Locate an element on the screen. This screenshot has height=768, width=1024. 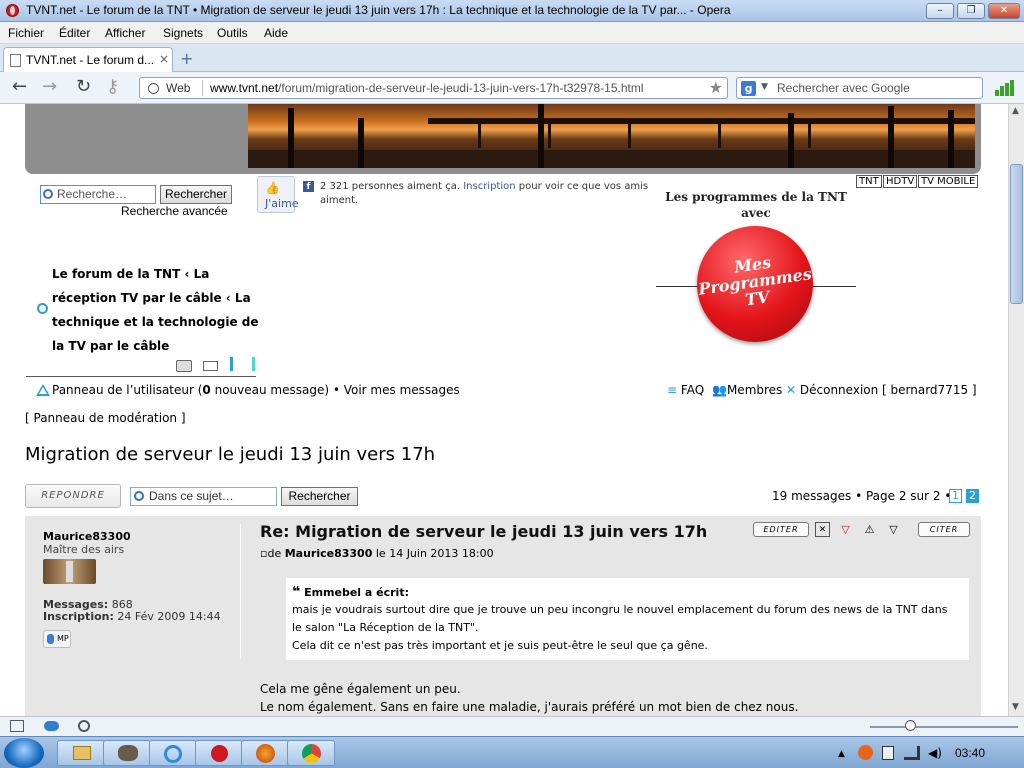
menu-outils: Outils is located at coordinates (232, 33).